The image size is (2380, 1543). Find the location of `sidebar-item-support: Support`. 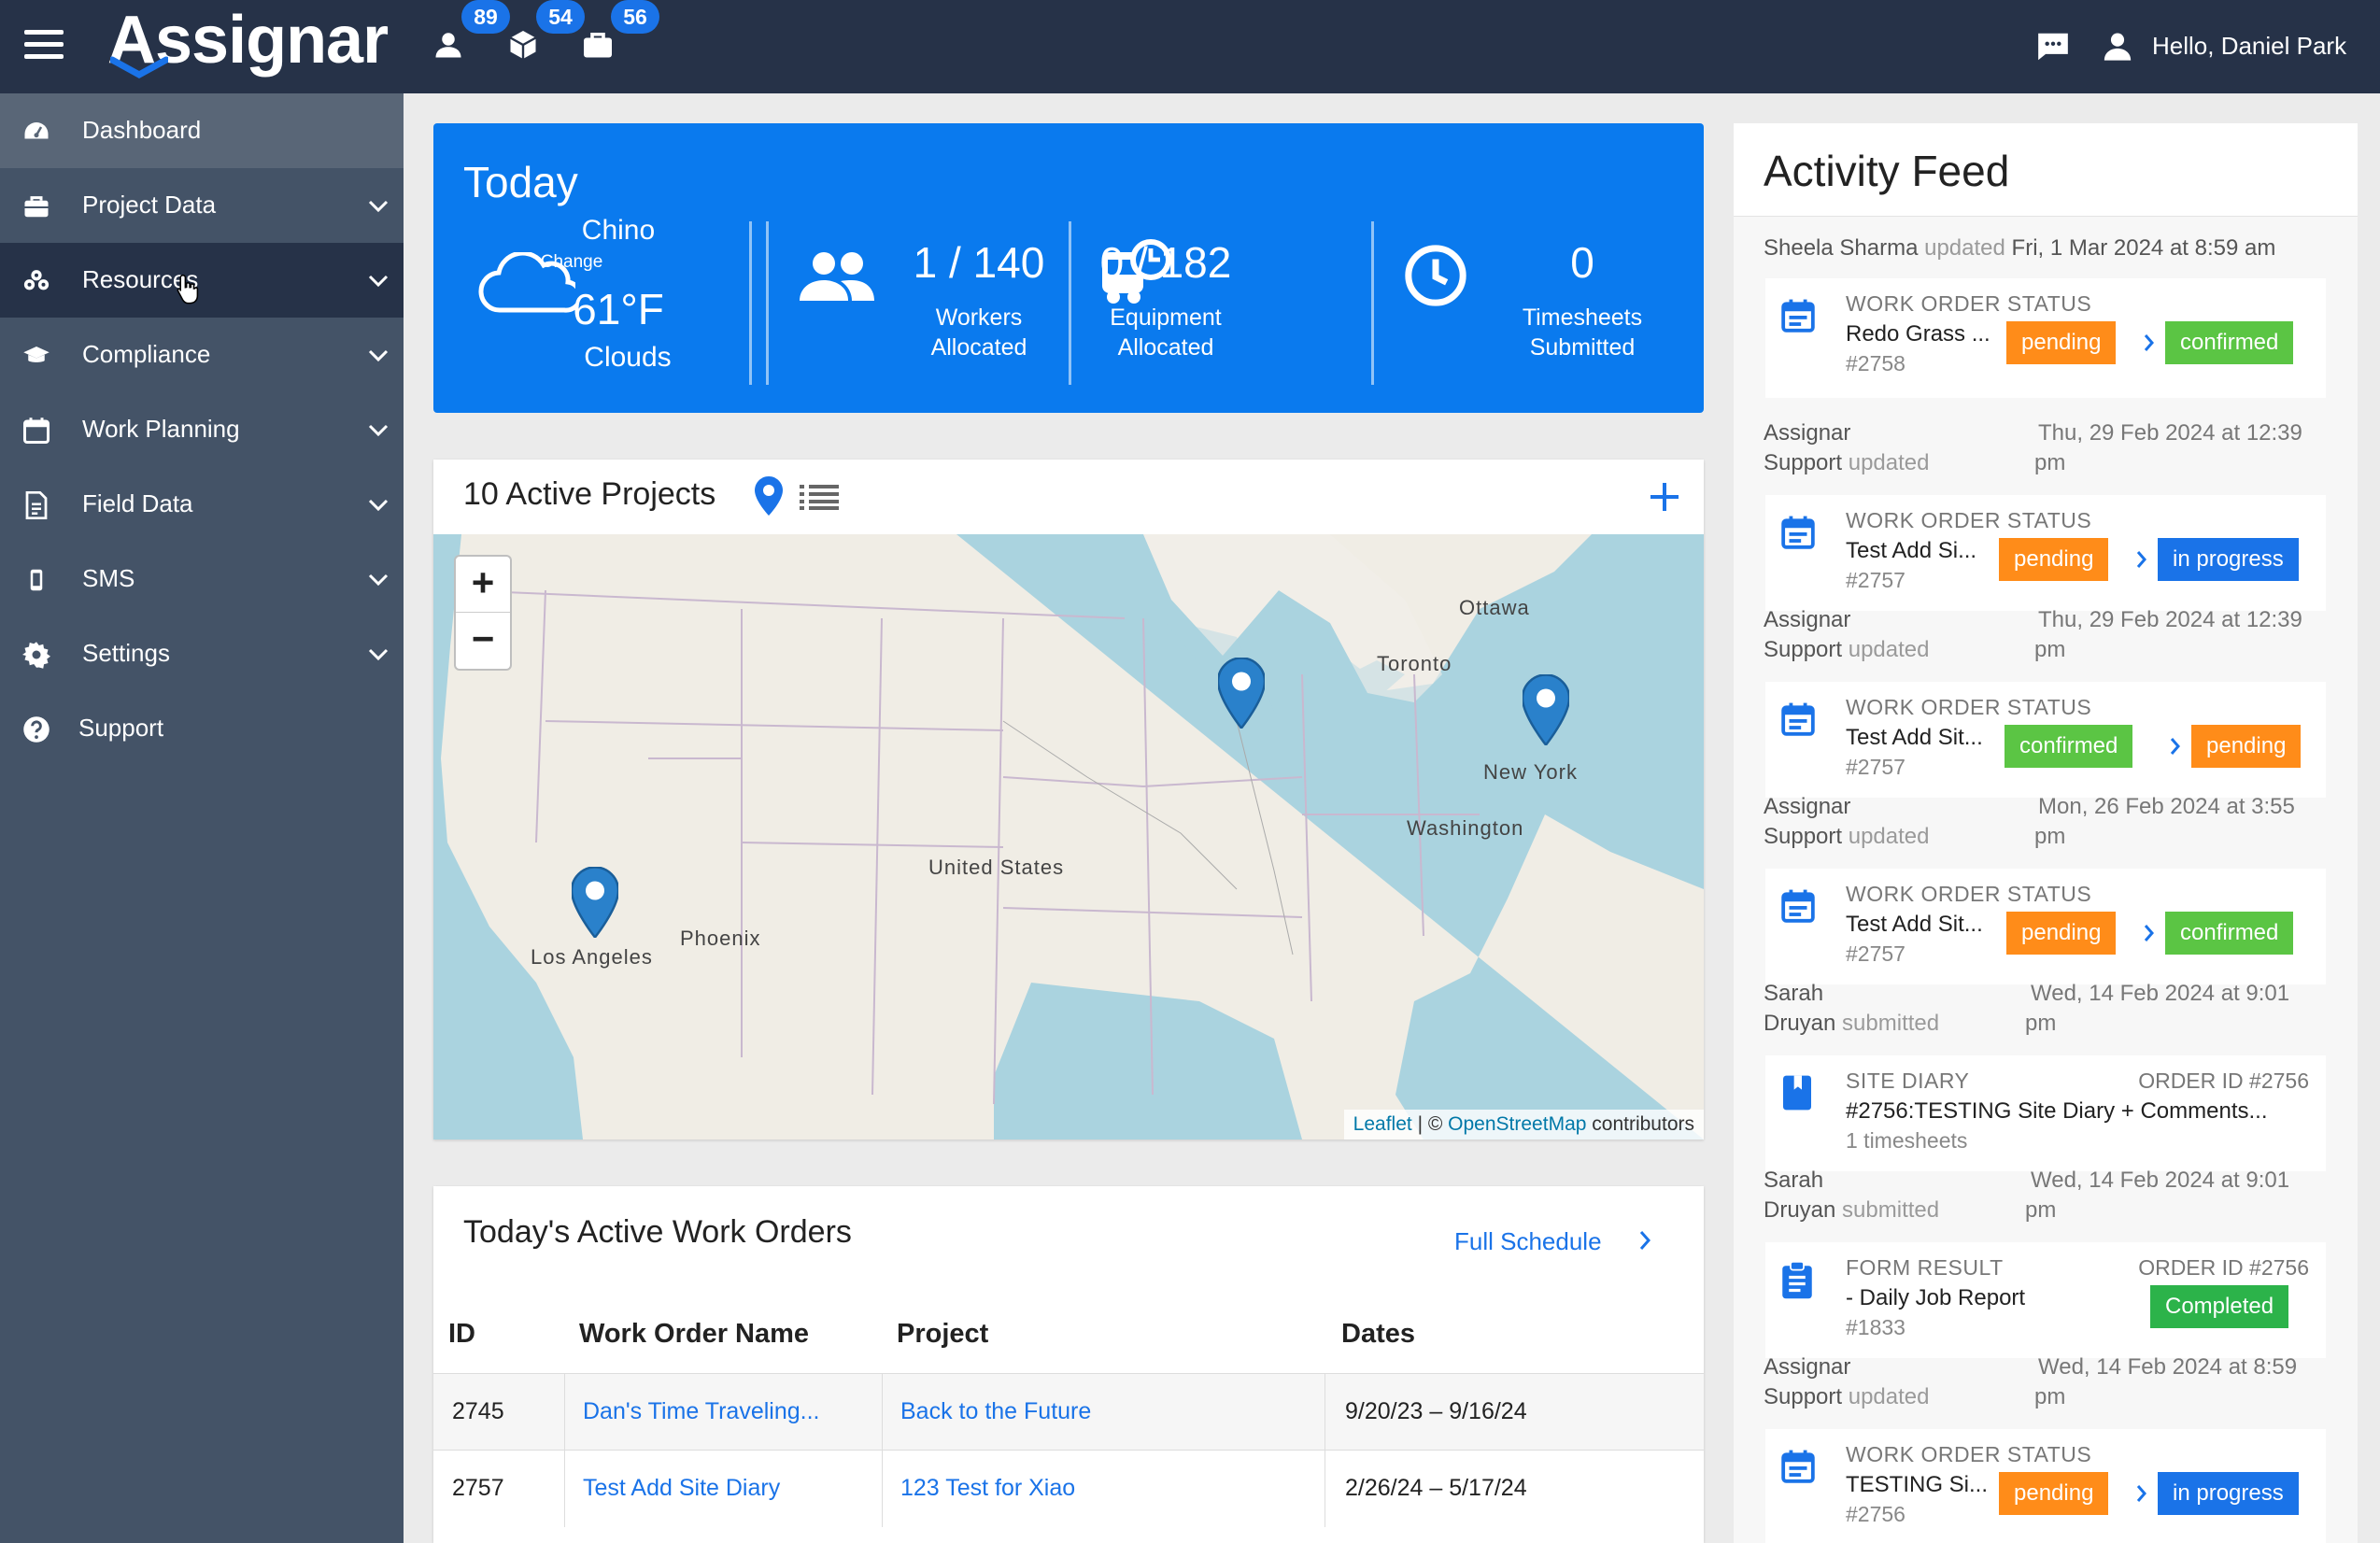

sidebar-item-support: Support is located at coordinates (202, 728).